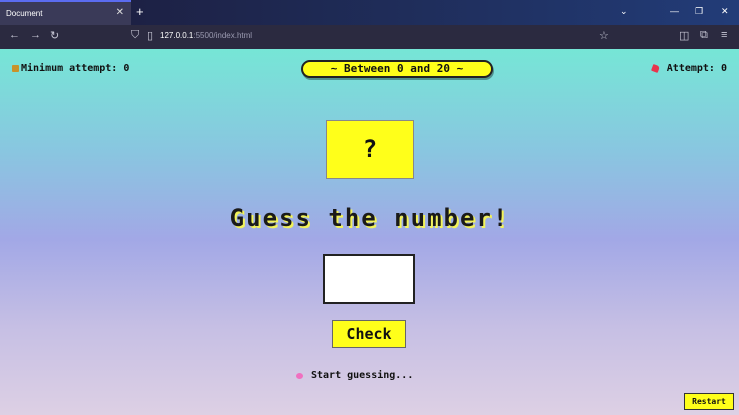 The height and width of the screenshot is (415, 739). I want to click on page-title: Guess the number!, so click(369, 218).